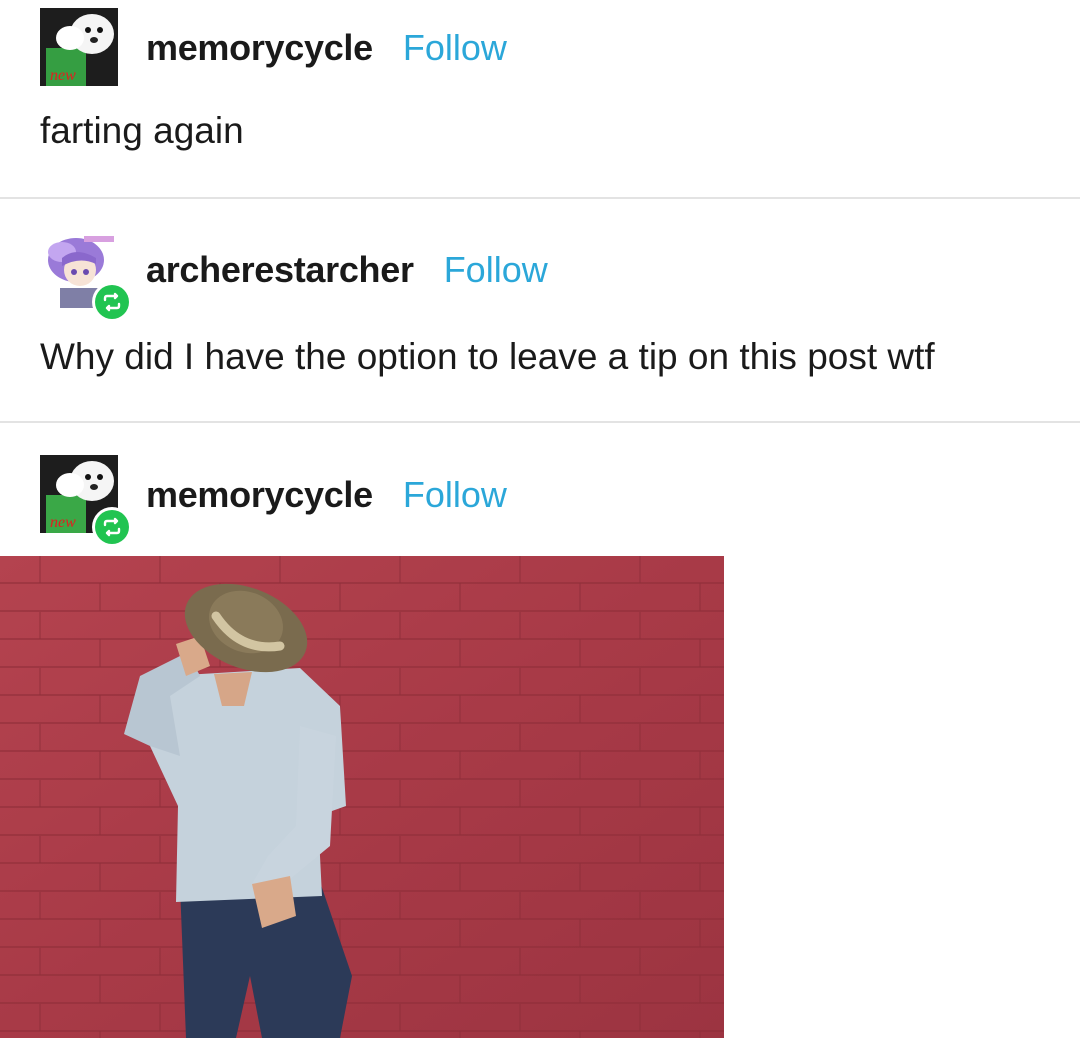 This screenshot has height=1038, width=1080. I want to click on post-header-3: new memorycycle Follow, so click(273, 501).